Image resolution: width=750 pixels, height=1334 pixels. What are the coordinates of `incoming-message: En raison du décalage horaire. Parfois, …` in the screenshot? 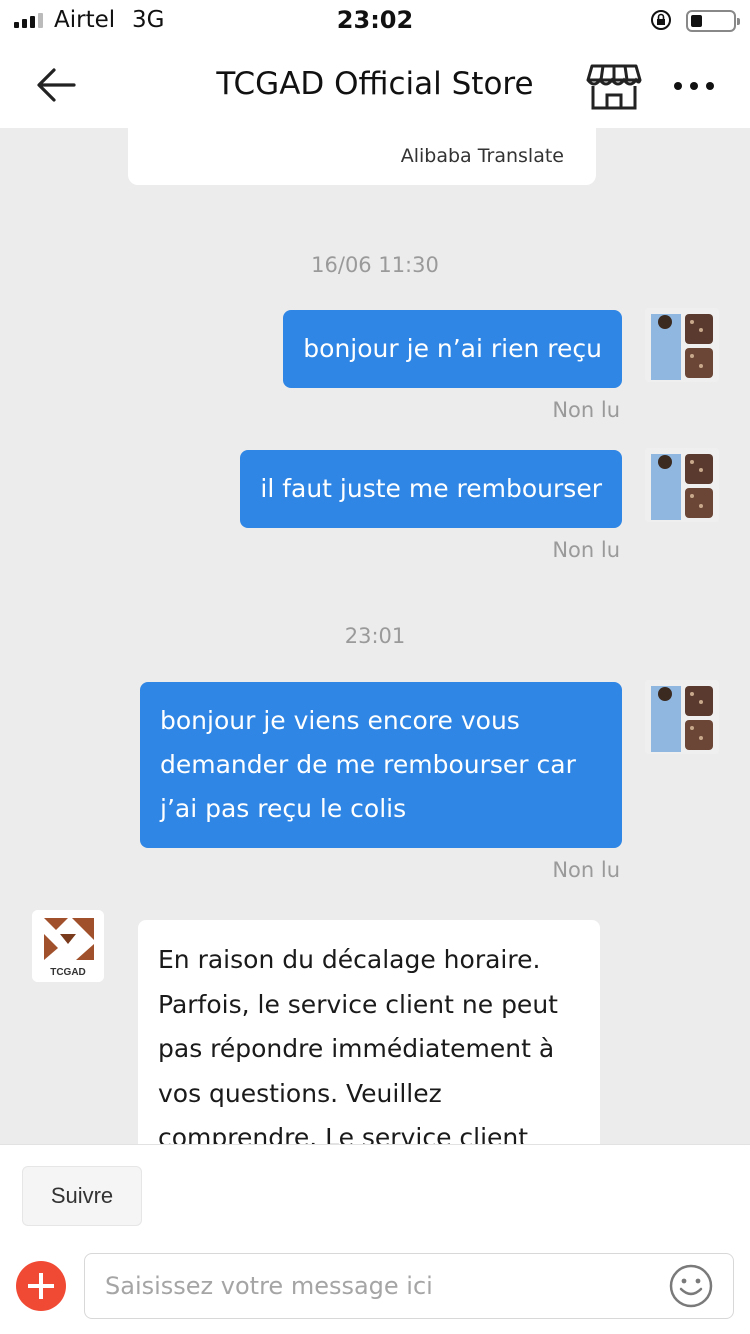 It's located at (369, 1032).